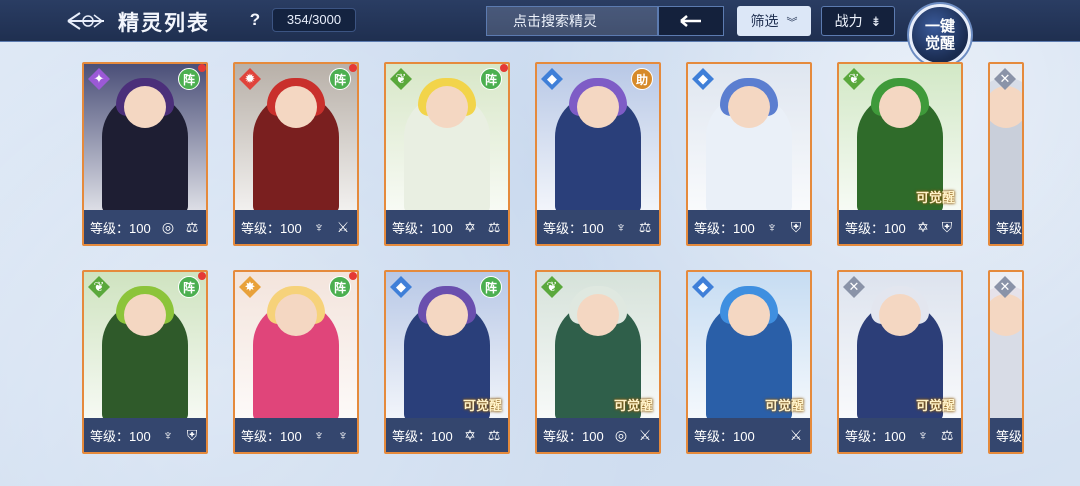  I want to click on spirit-card: ✸ 阵等级：100 ♆ ♆, so click(296, 362).